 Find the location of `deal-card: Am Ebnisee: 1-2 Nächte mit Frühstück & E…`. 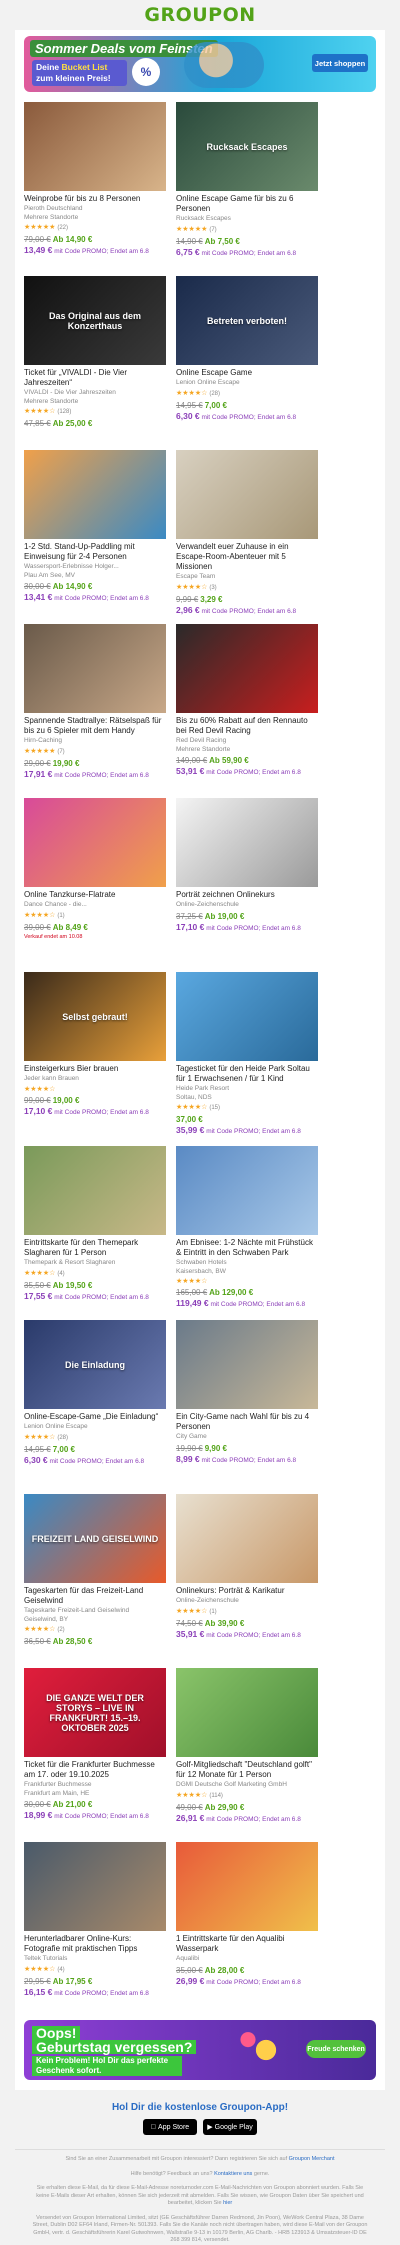

deal-card: Am Ebnisee: 1-2 Nächte mit Frühstück & E… is located at coordinates (247, 1233).